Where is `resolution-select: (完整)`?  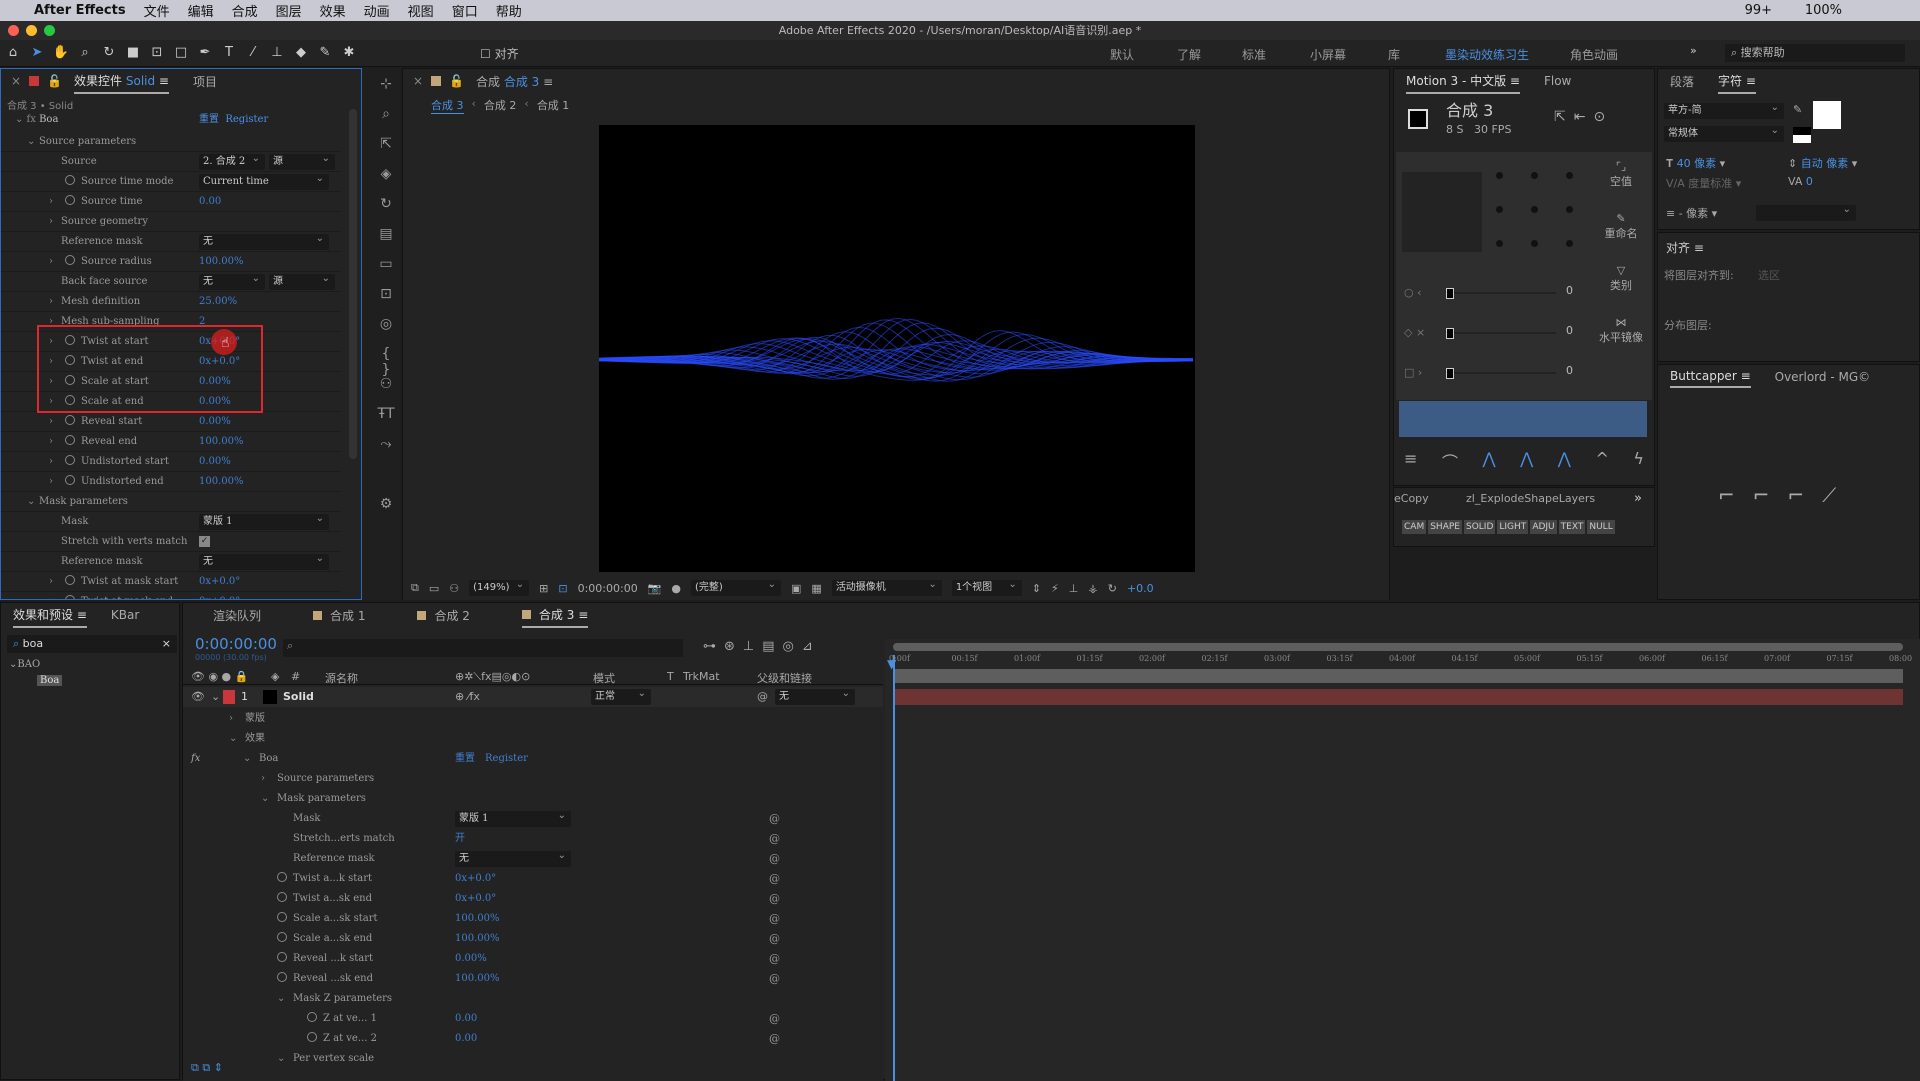
resolution-select: (完整) is located at coordinates (736, 586).